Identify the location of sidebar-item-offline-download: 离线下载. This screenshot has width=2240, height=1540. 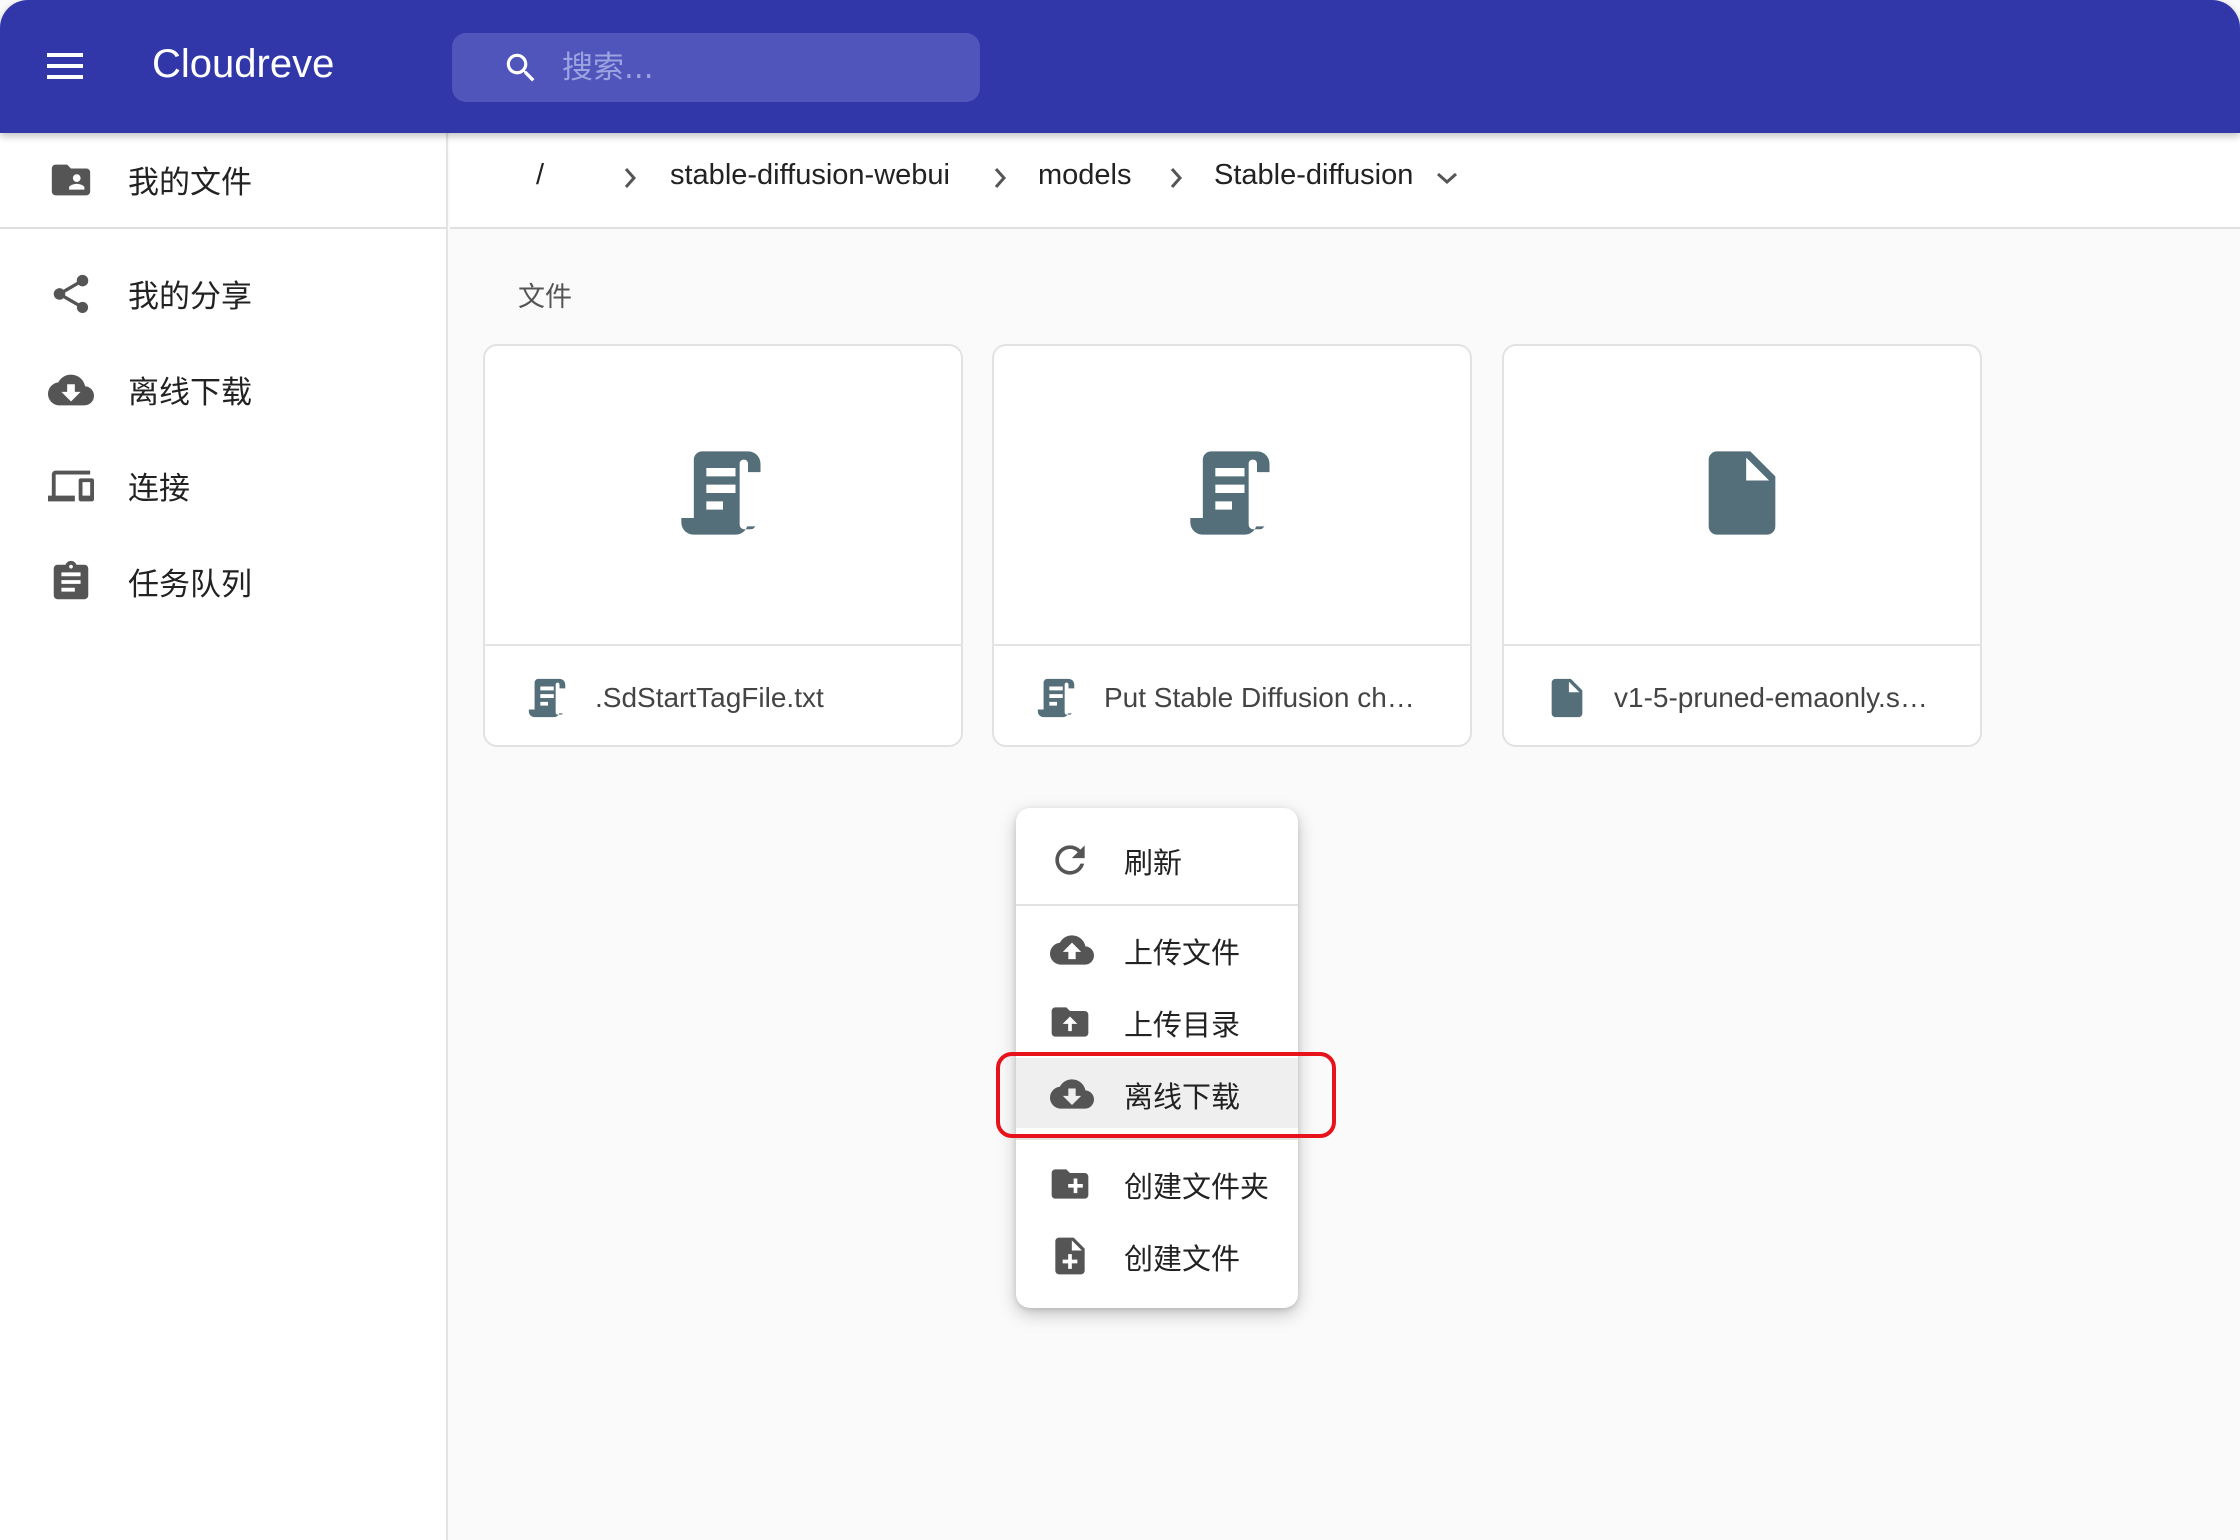
(223, 389).